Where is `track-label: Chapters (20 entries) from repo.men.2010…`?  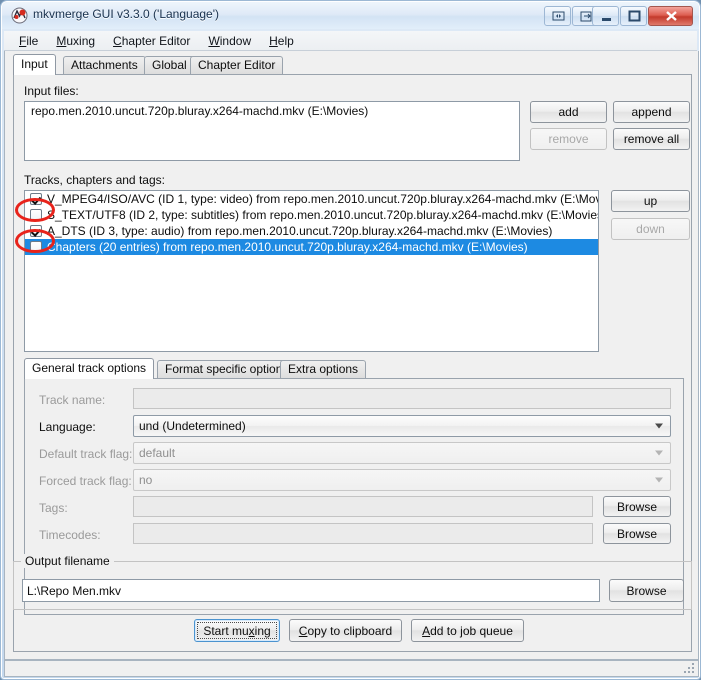
track-label: Chapters (20 entries) from repo.men.2010… is located at coordinates (287, 247).